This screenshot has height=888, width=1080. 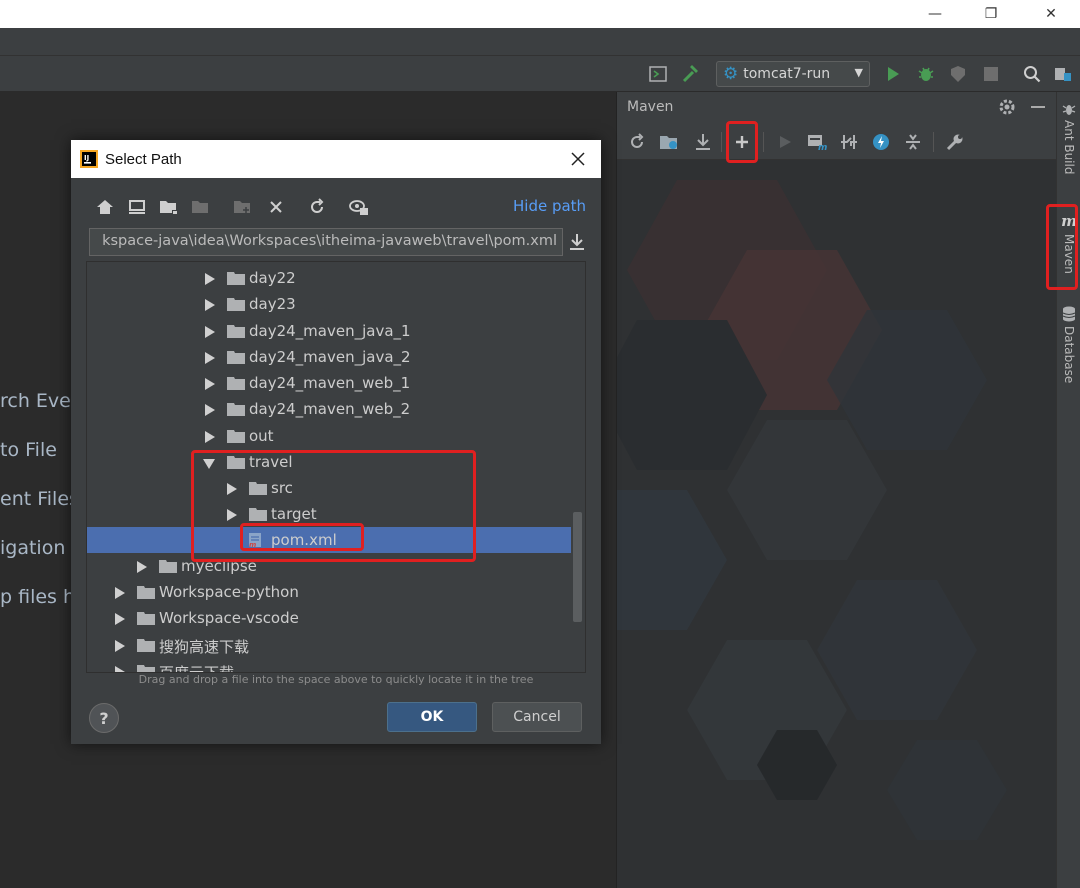 I want to click on debug-icon, so click(x=926, y=74).